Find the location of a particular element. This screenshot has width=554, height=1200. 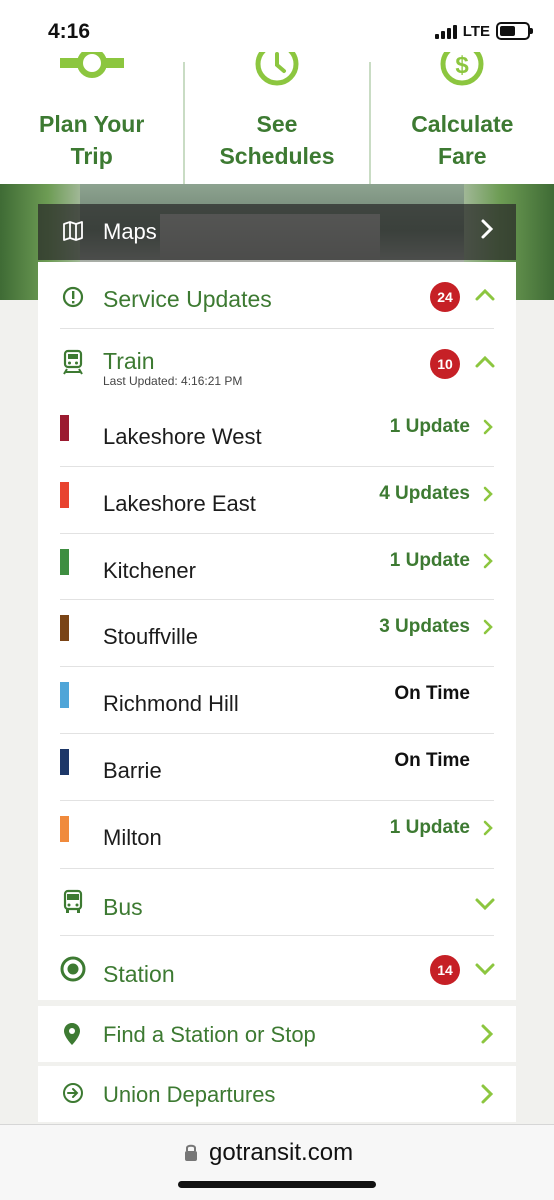

bus-icon is located at coordinates (73, 904).